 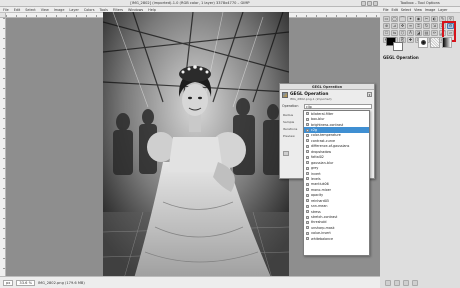 I want to click on menu-image: Image, so click(x=59, y=10).